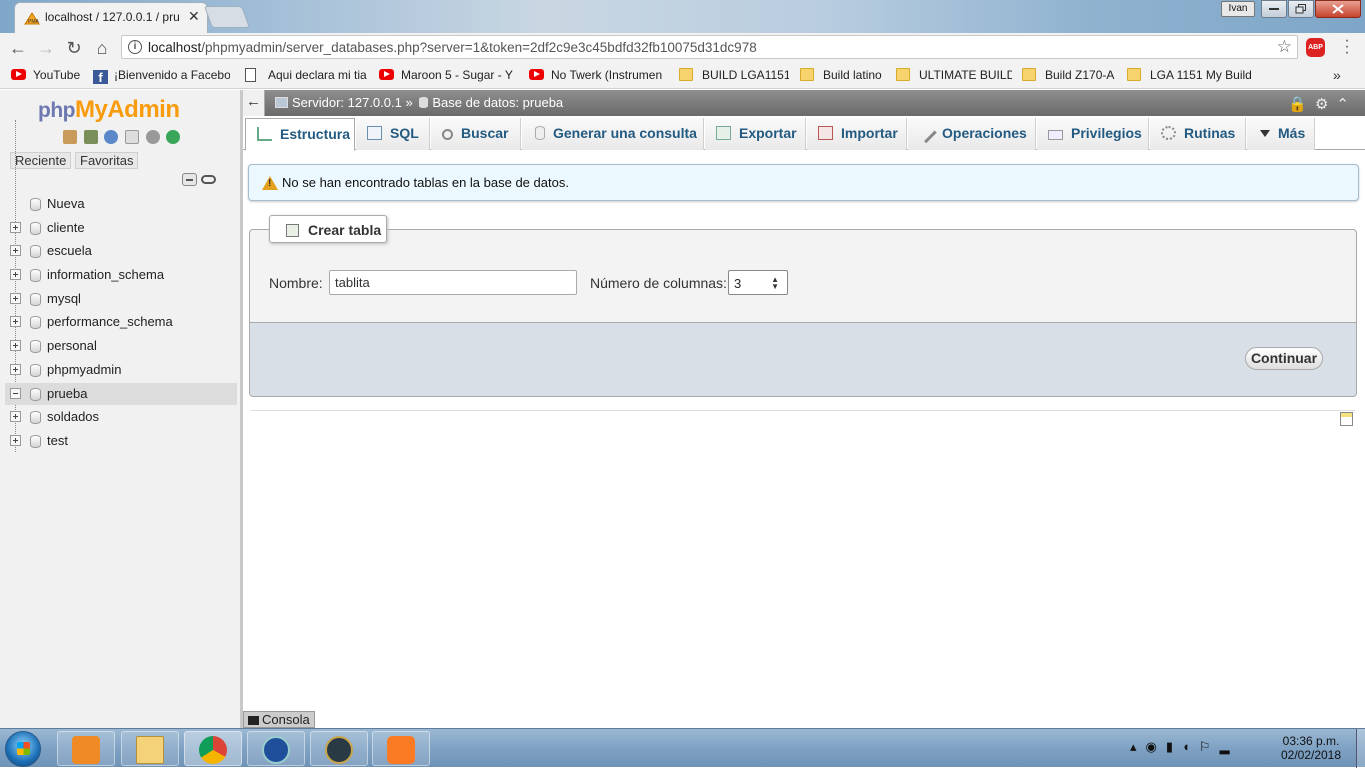  What do you see at coordinates (120, 204) in the screenshot?
I see `tree-item-new: Nueva` at bounding box center [120, 204].